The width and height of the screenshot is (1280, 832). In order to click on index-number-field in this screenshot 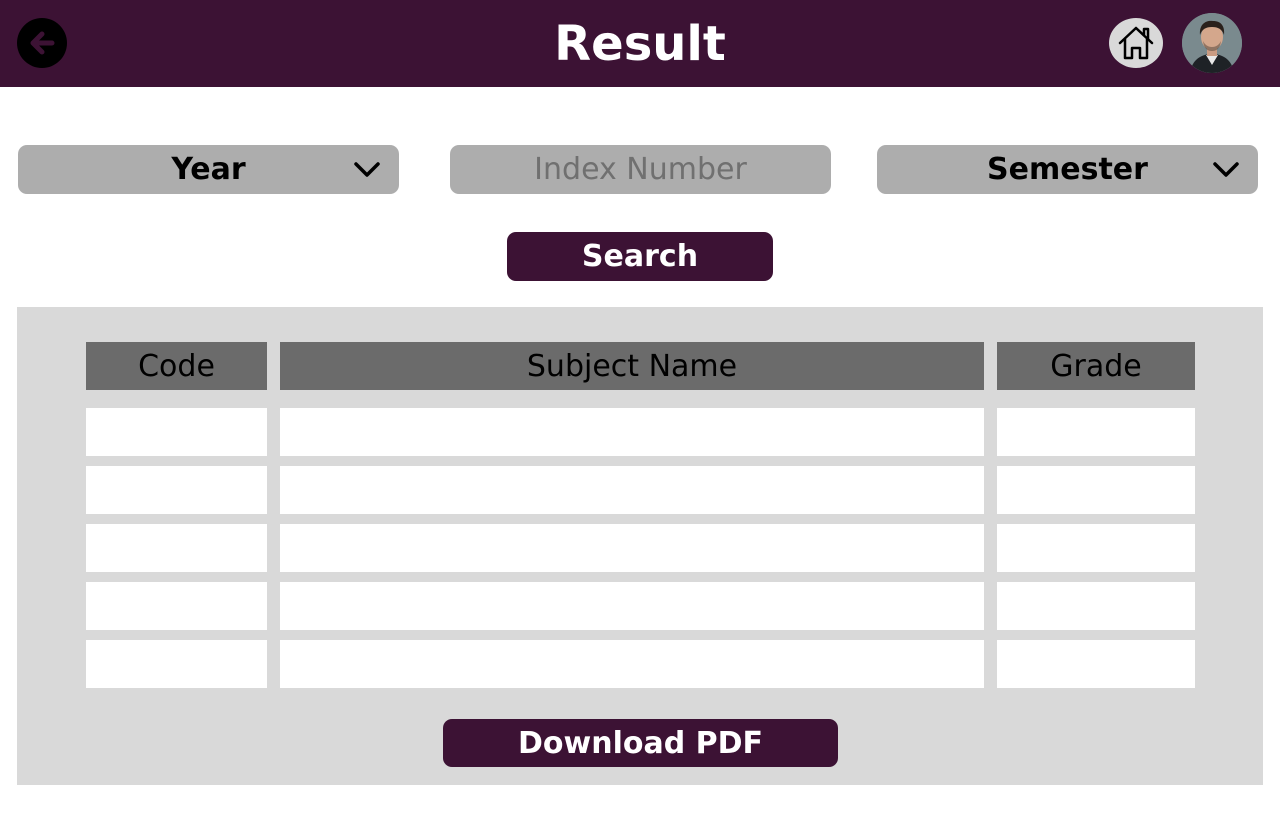, I will do `click(640, 169)`.